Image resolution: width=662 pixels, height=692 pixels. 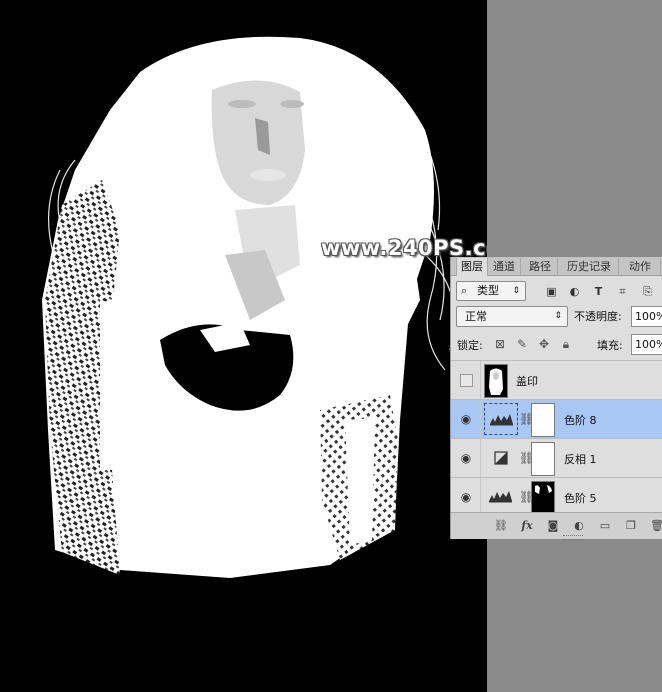 I want to click on filter-type-select: ⌕ 类型 ⇕, so click(x=491, y=291).